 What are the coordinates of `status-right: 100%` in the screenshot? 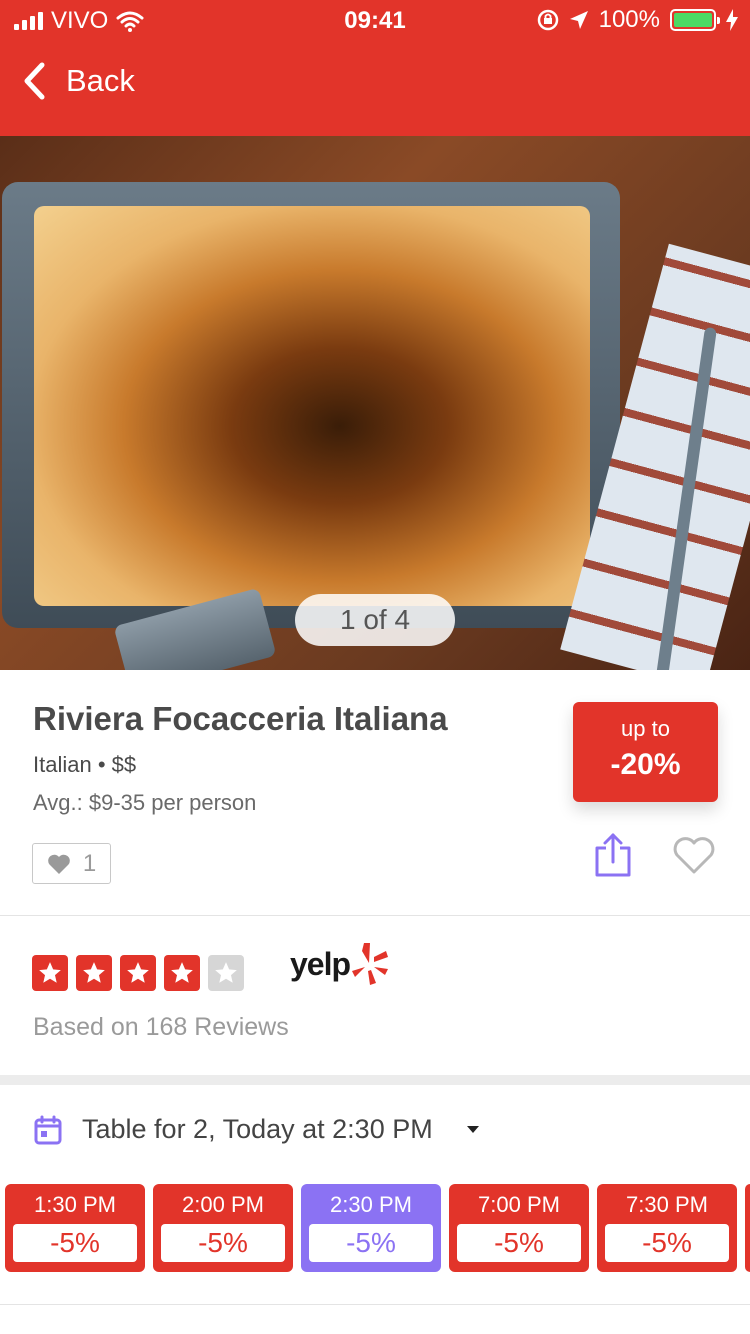 It's located at (637, 20).